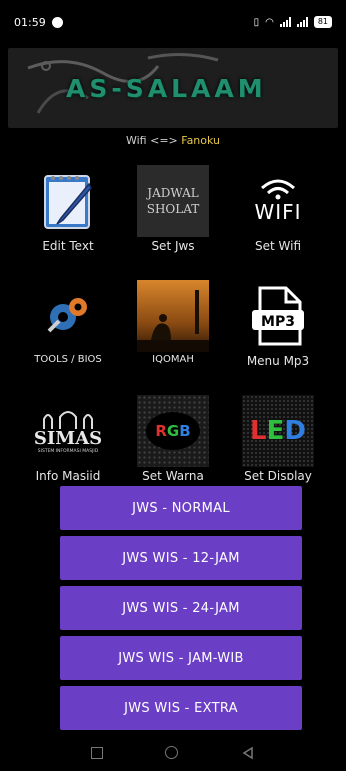 The width and height of the screenshot is (346, 771). What do you see at coordinates (68, 359) in the screenshot?
I see `tile-label: TOOLS / BIOS` at bounding box center [68, 359].